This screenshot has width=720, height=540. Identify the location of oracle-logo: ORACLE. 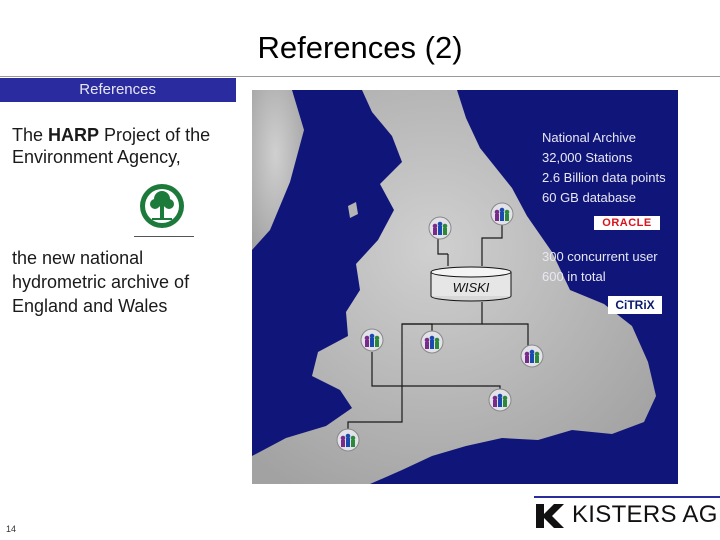
(627, 223).